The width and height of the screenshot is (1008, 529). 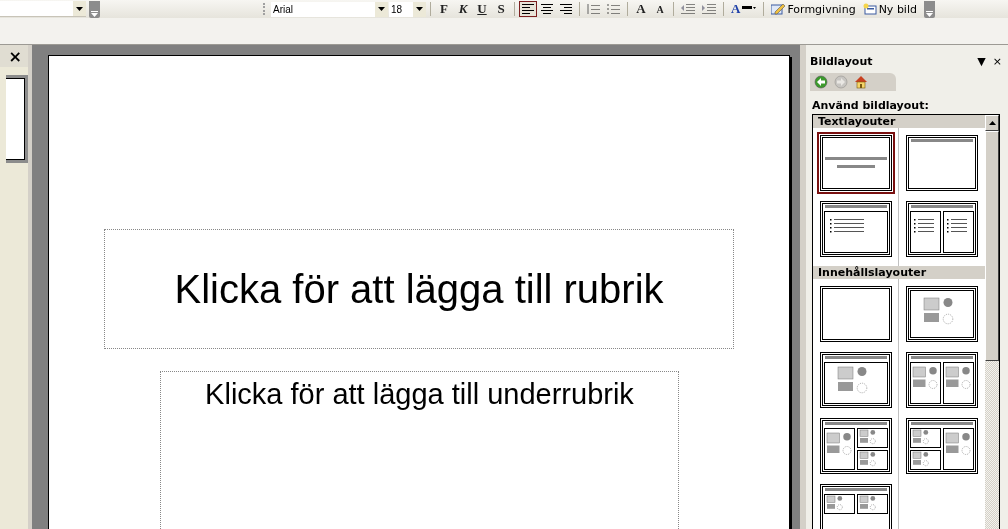 What do you see at coordinates (871, 105) in the screenshot?
I see `layout-heading: Använd bildlayout:` at bounding box center [871, 105].